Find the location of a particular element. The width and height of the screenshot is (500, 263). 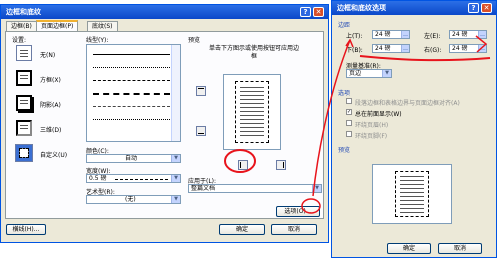

left-margin-value: 24 磅 is located at coordinates (460, 34).